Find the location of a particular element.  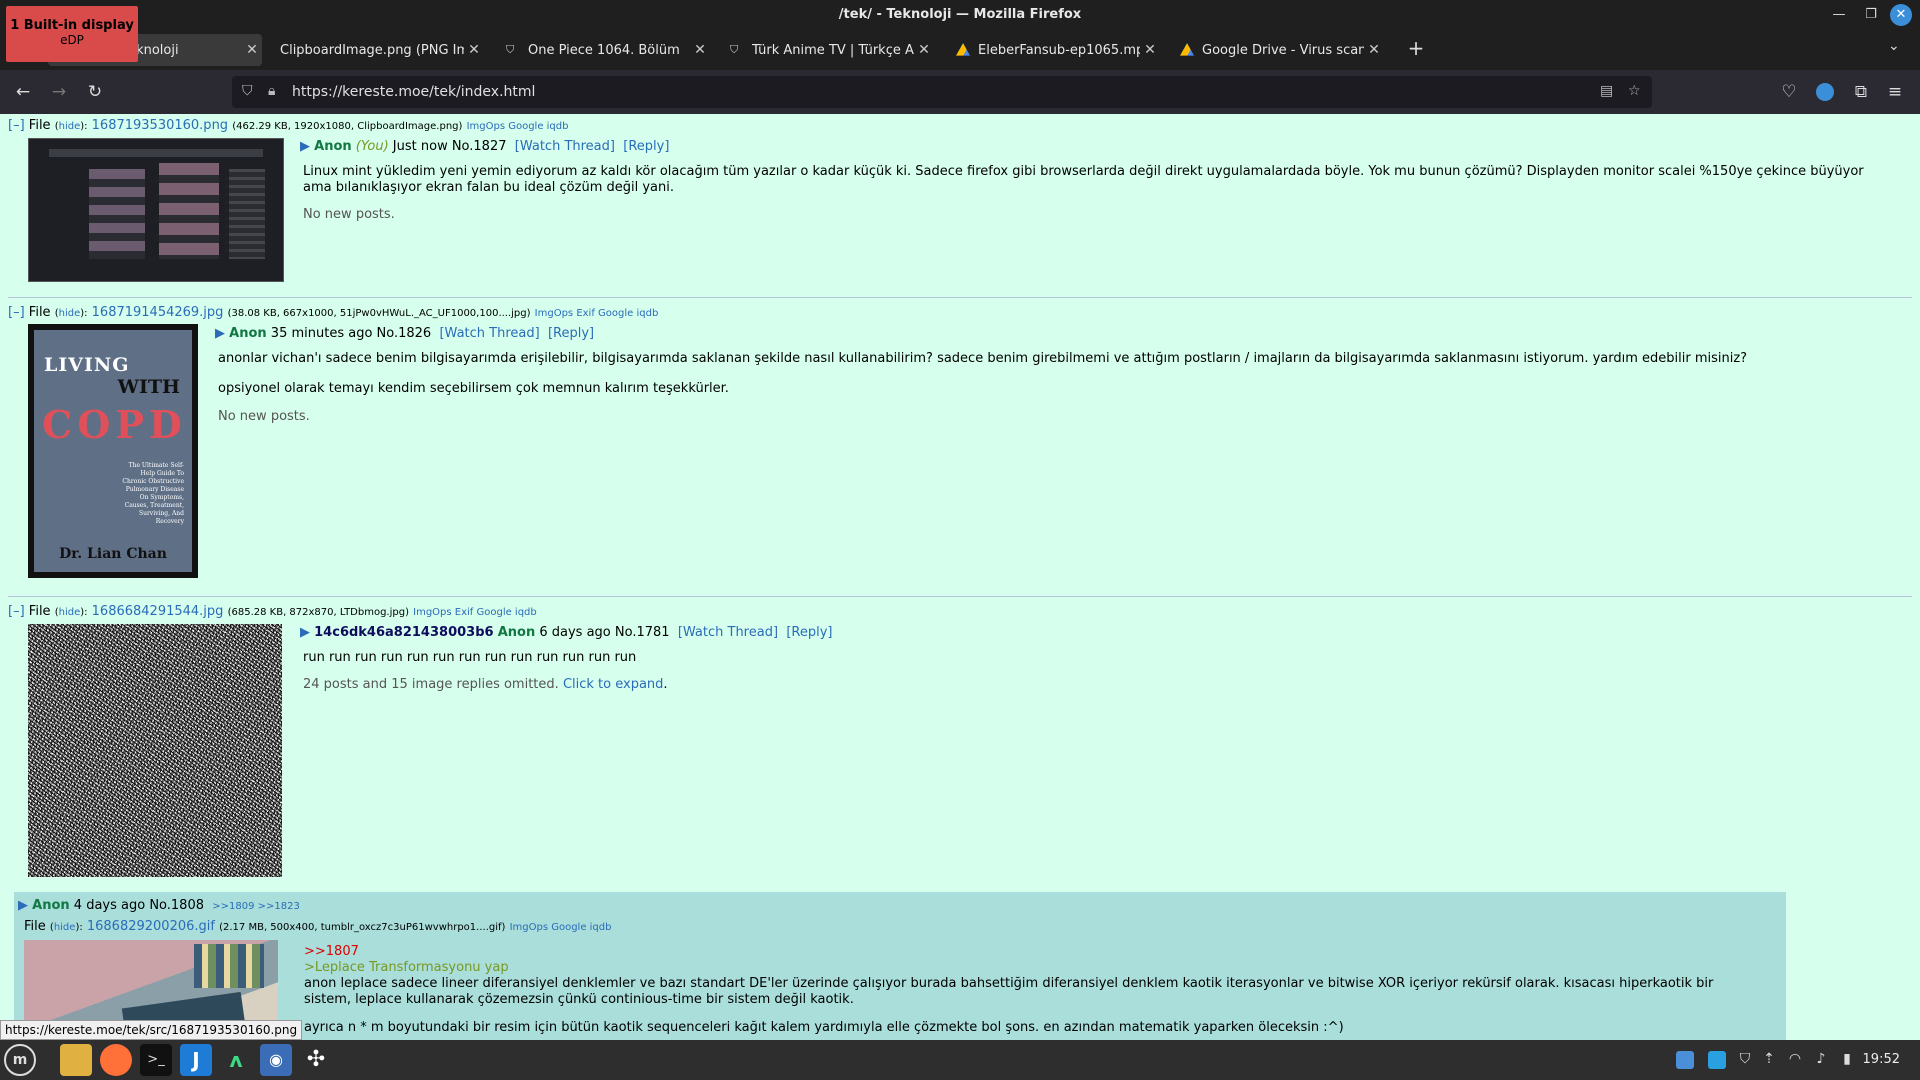

menu-icon: ≡ is located at coordinates (1895, 92).